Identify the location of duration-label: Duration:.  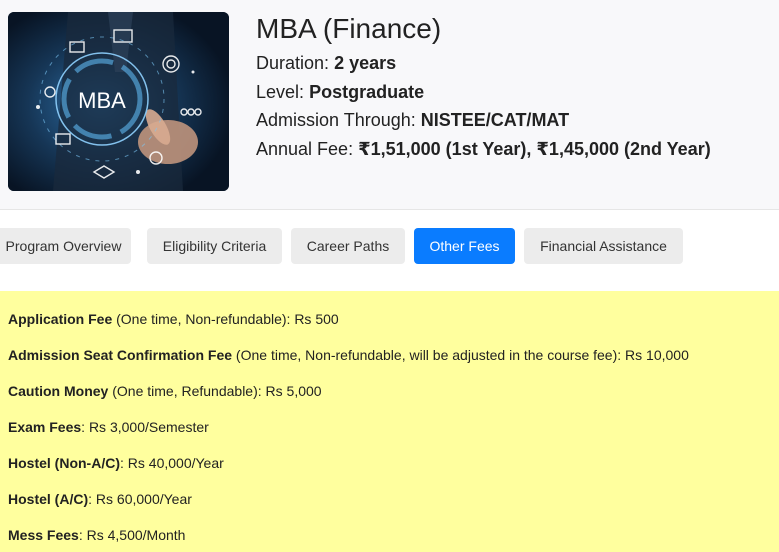
(293, 63).